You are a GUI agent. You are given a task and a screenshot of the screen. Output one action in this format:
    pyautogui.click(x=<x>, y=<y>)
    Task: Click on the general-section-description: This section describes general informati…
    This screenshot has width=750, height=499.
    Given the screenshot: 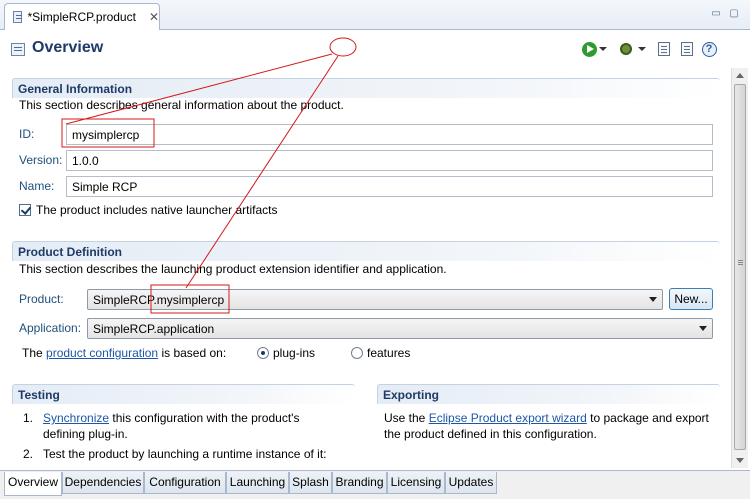 What is the action you would take?
    pyautogui.click(x=181, y=105)
    